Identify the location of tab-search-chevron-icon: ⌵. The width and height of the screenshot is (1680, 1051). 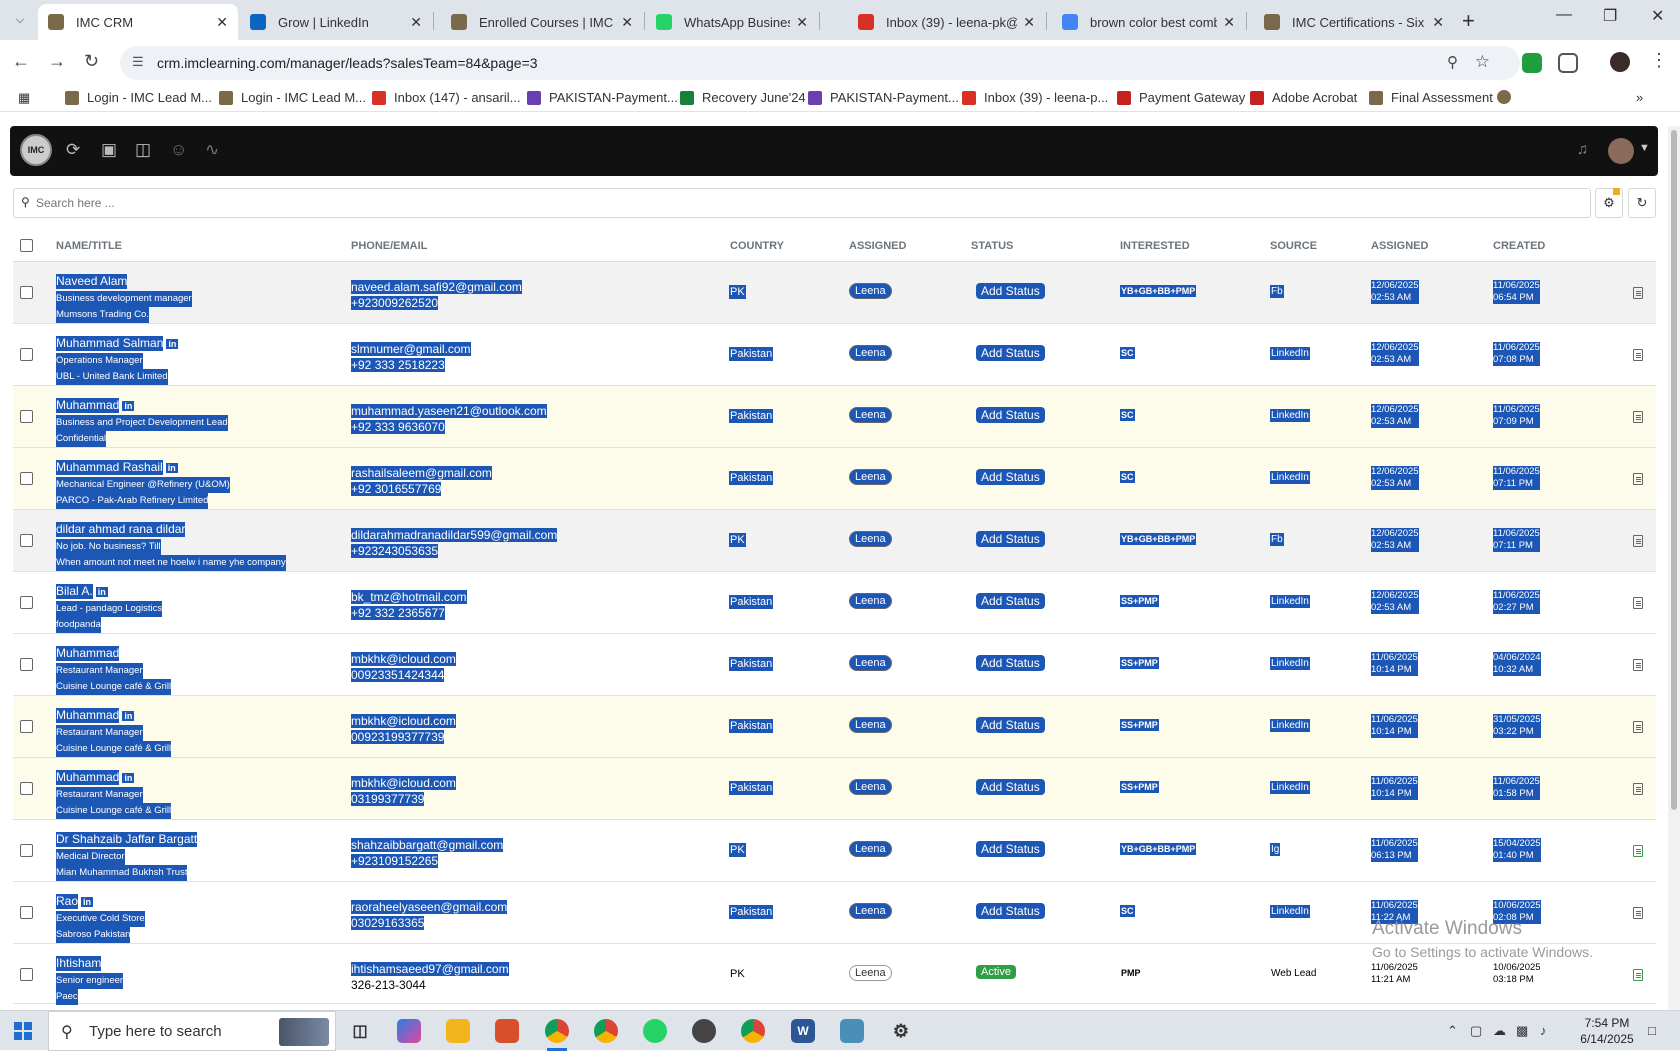
(20, 20).